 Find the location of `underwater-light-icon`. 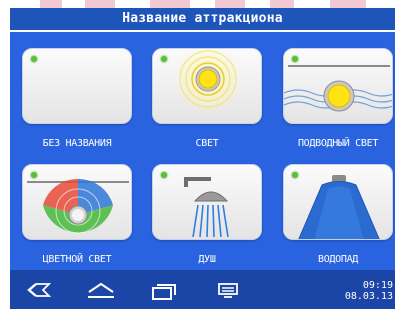

underwater-light-icon is located at coordinates (338, 88).